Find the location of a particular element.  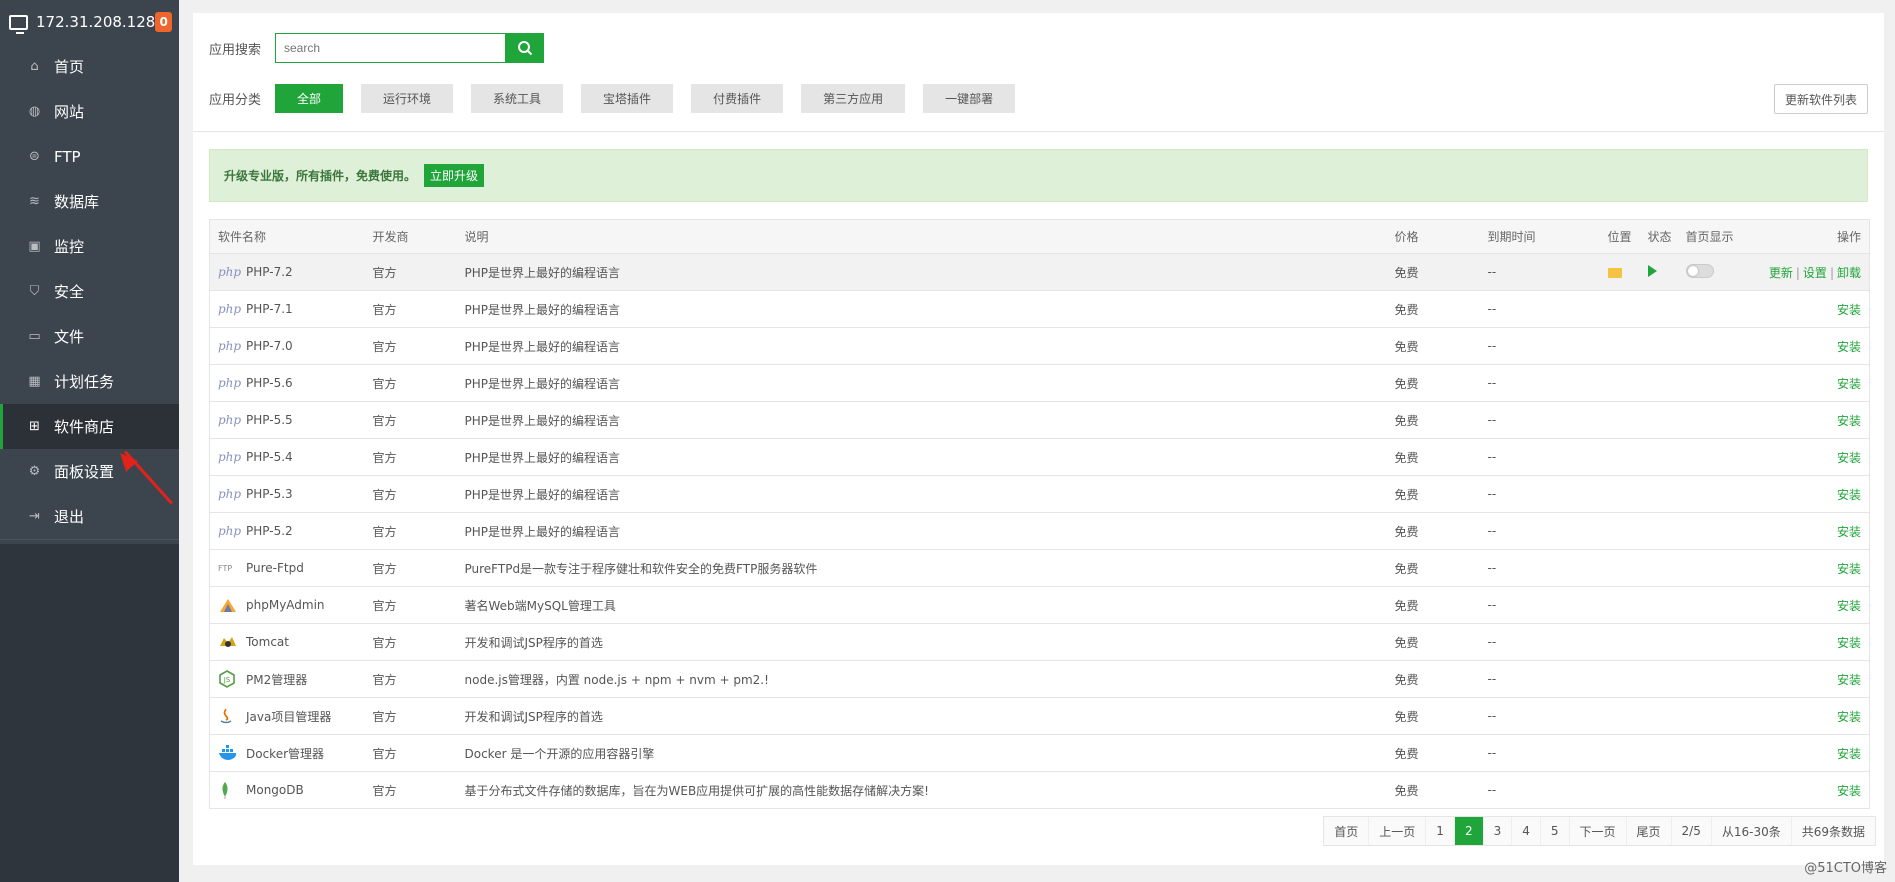

sidebar-item-security: ⛉ 安全 is located at coordinates (89, 291).